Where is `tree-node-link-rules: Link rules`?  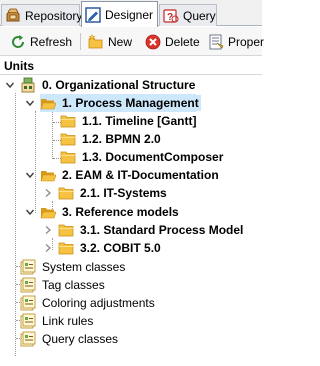
tree-node-link-rules: Link rules is located at coordinates (57, 321).